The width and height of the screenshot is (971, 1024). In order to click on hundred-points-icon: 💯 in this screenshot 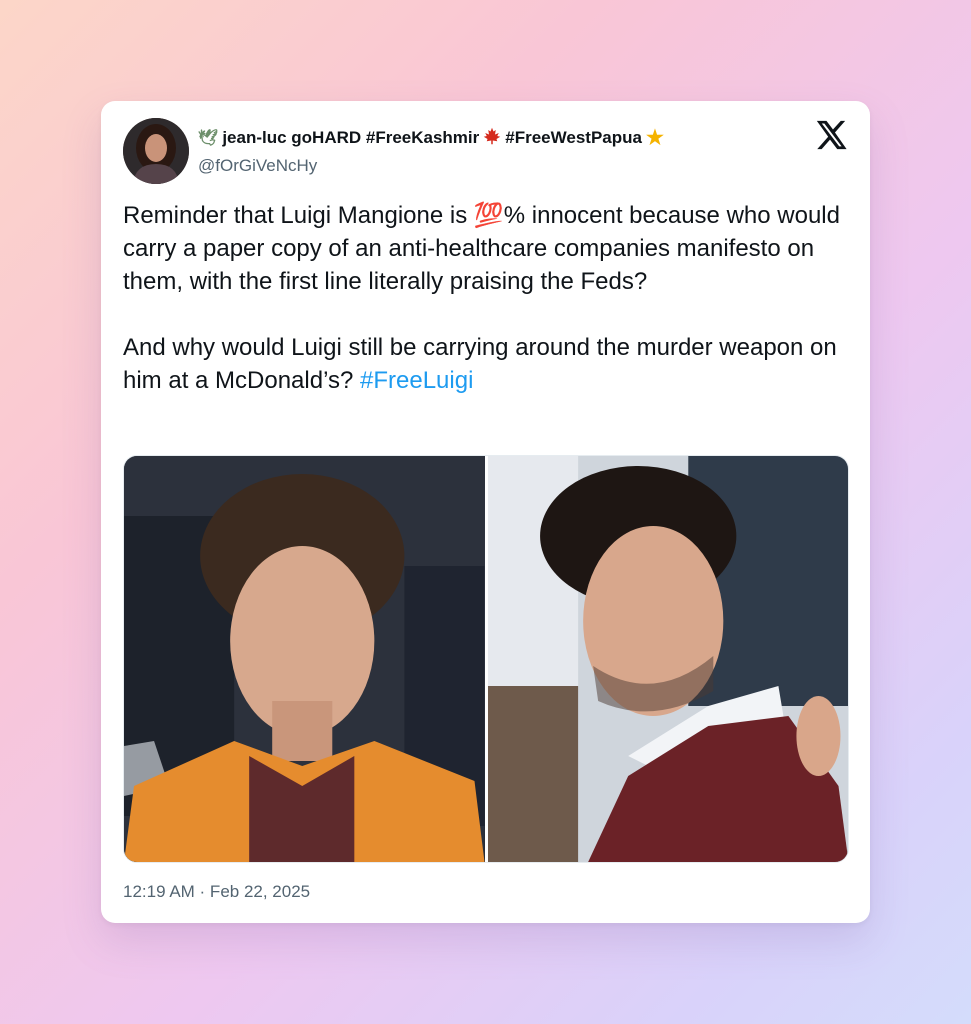, I will do `click(488, 215)`.